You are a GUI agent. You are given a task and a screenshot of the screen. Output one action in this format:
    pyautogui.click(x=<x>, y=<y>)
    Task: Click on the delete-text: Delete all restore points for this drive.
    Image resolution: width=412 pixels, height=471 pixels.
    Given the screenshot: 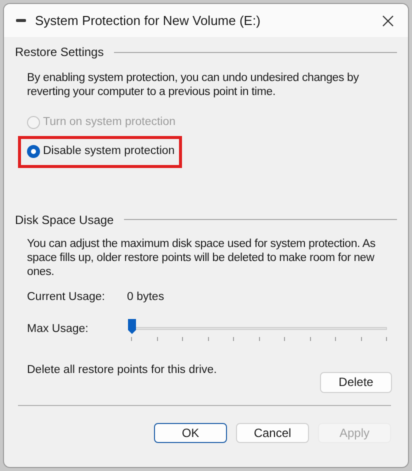 What is the action you would take?
    pyautogui.click(x=122, y=370)
    